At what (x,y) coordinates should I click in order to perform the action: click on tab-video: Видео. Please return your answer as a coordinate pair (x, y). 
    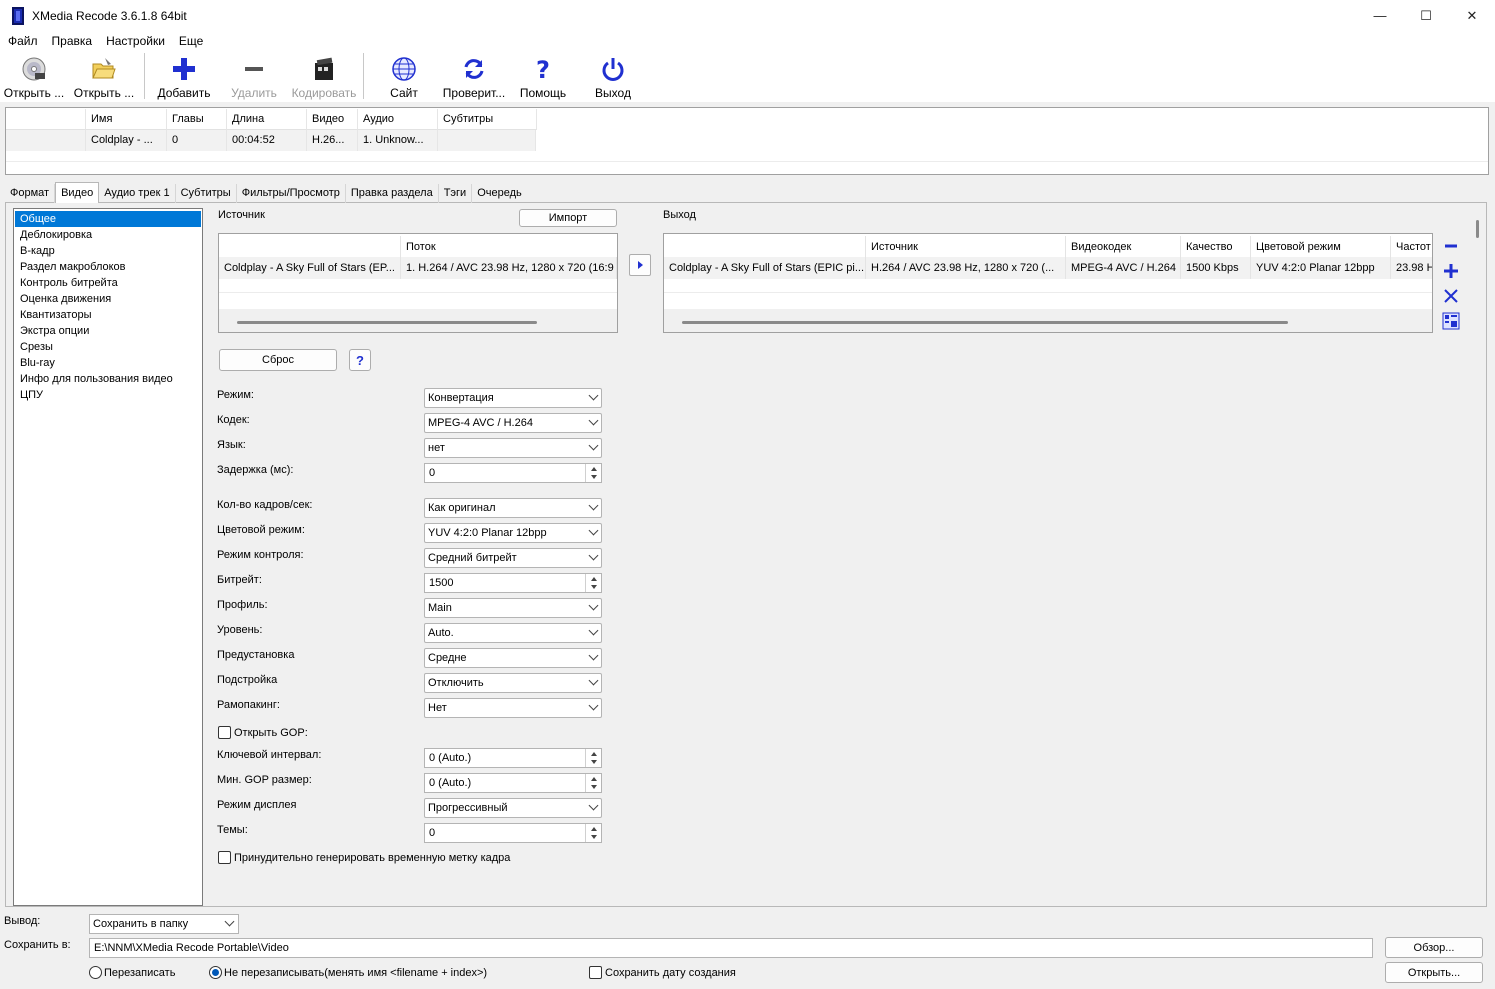
    Looking at the image, I should click on (77, 192).